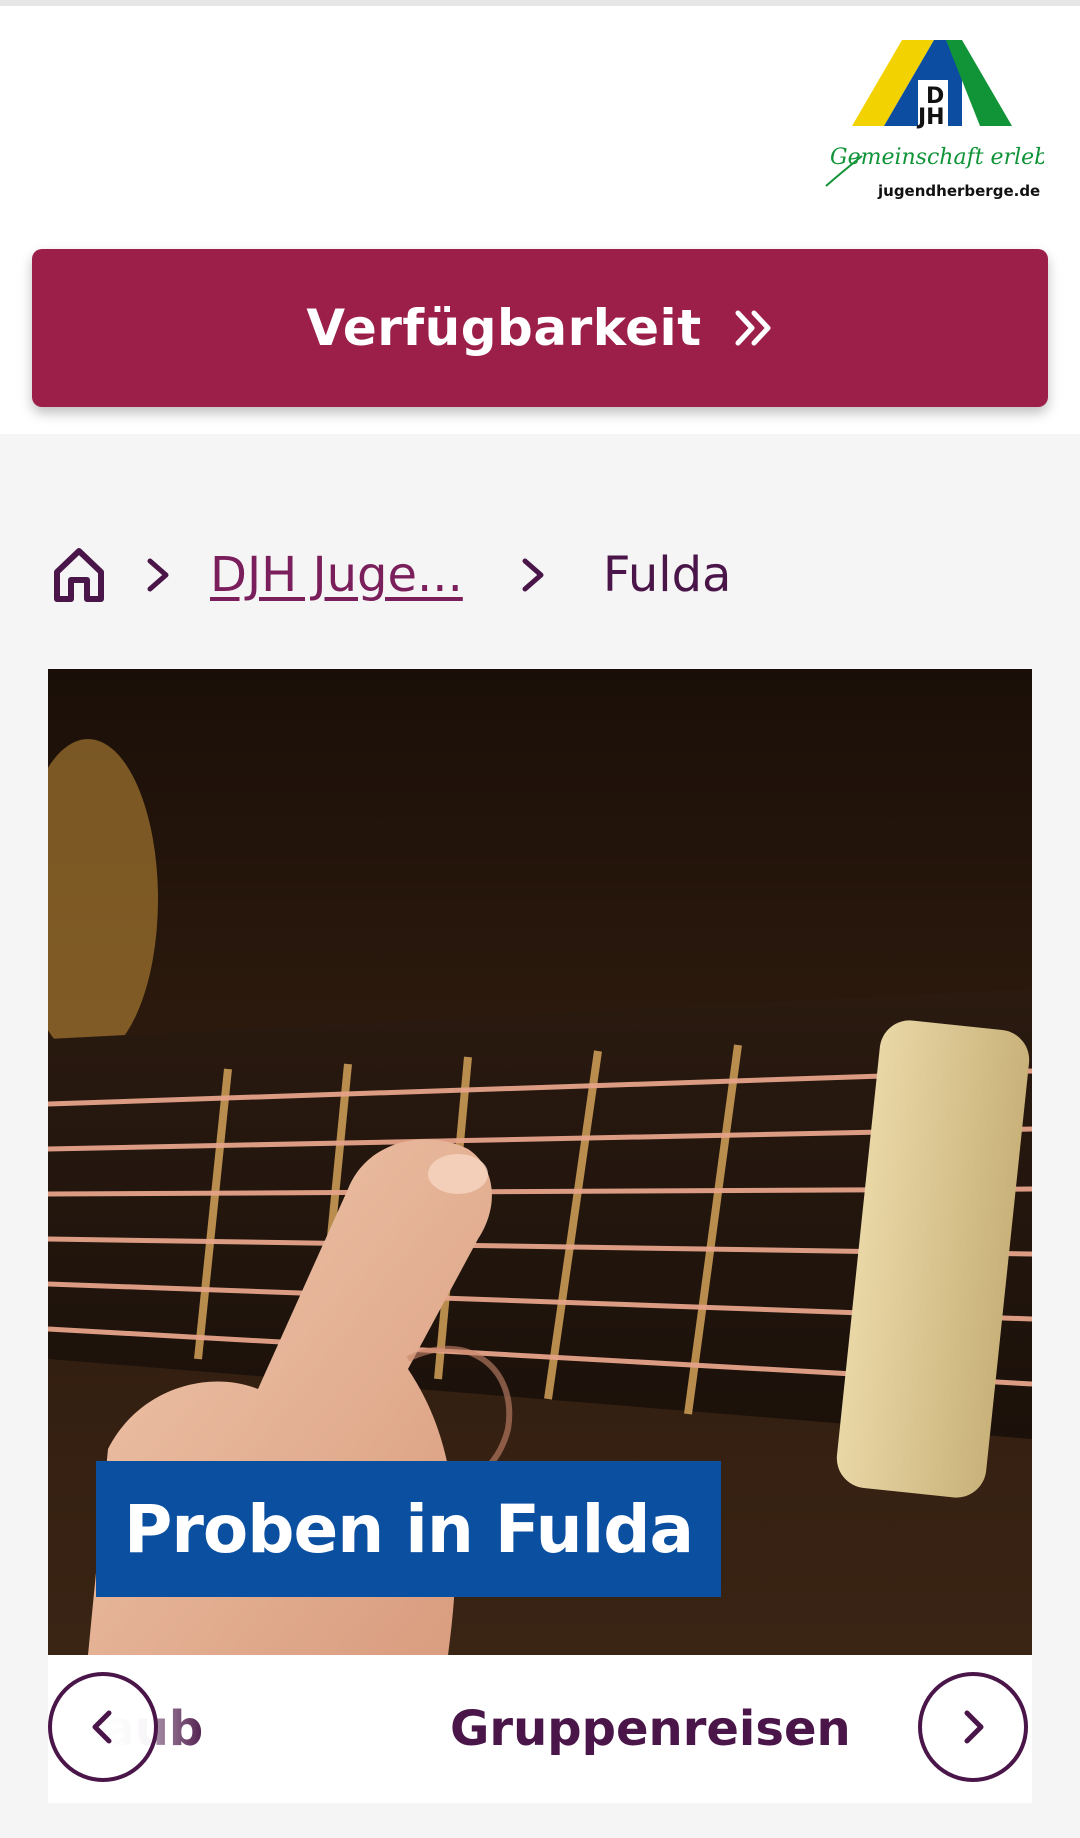 The height and width of the screenshot is (1838, 1080). I want to click on breadcrumb: DJH Juge... Fulda, so click(542, 575).